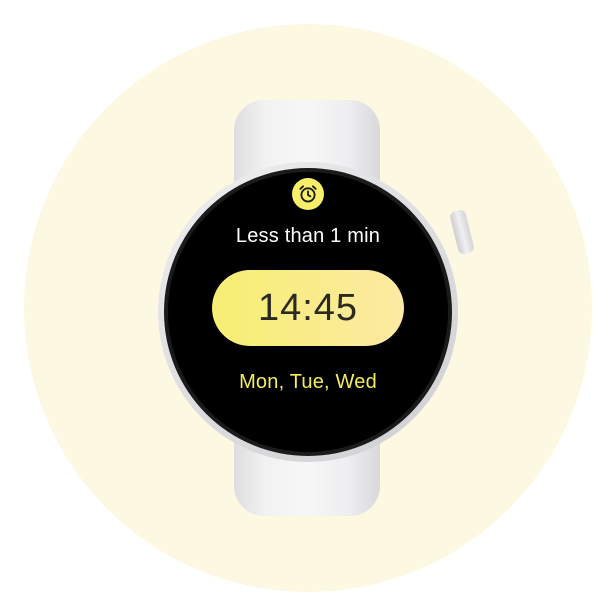  I want to click on alarm-time-chip: 14:45, so click(308, 308).